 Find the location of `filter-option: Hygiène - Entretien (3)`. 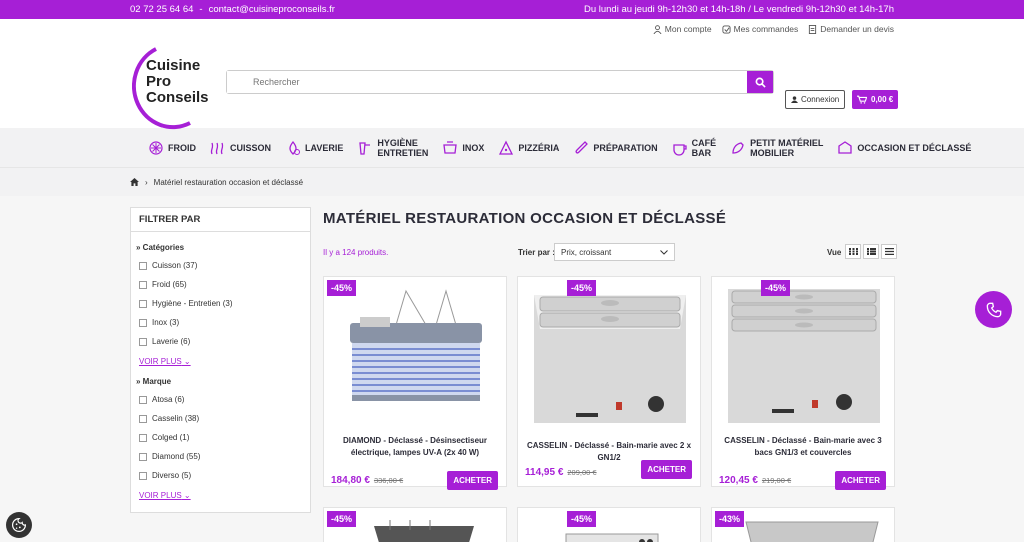

filter-option: Hygiène - Entretien (3) is located at coordinates (223, 303).